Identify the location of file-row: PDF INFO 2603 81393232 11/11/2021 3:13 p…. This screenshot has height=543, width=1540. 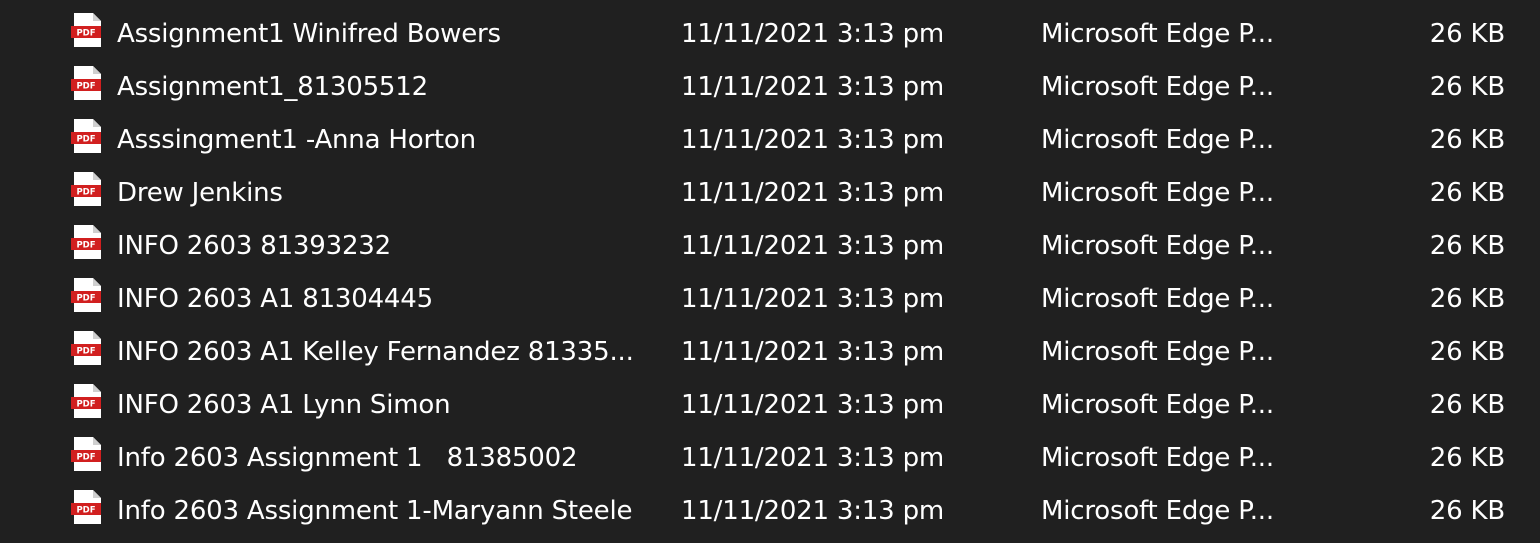
(770, 246).